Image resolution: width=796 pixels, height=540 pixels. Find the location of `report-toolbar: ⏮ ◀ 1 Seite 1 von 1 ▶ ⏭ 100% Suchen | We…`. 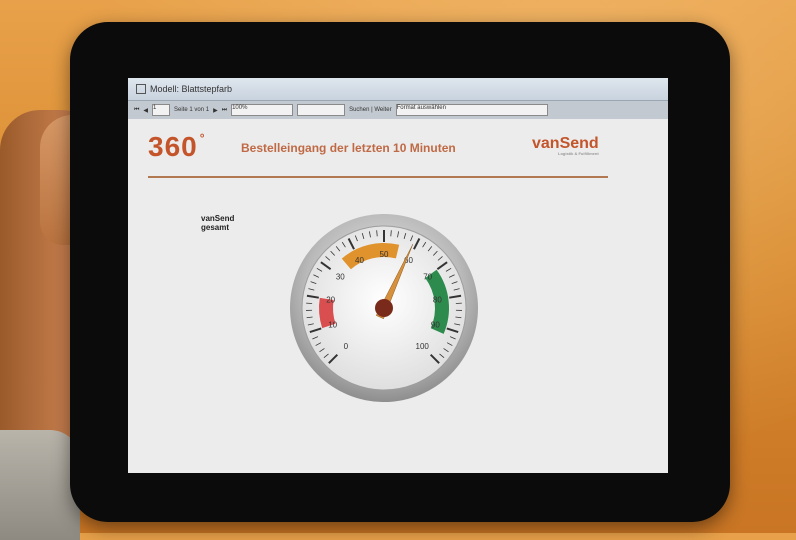

report-toolbar: ⏮ ◀ 1 Seite 1 von 1 ▶ ⏭ 100% Suchen | We… is located at coordinates (398, 110).